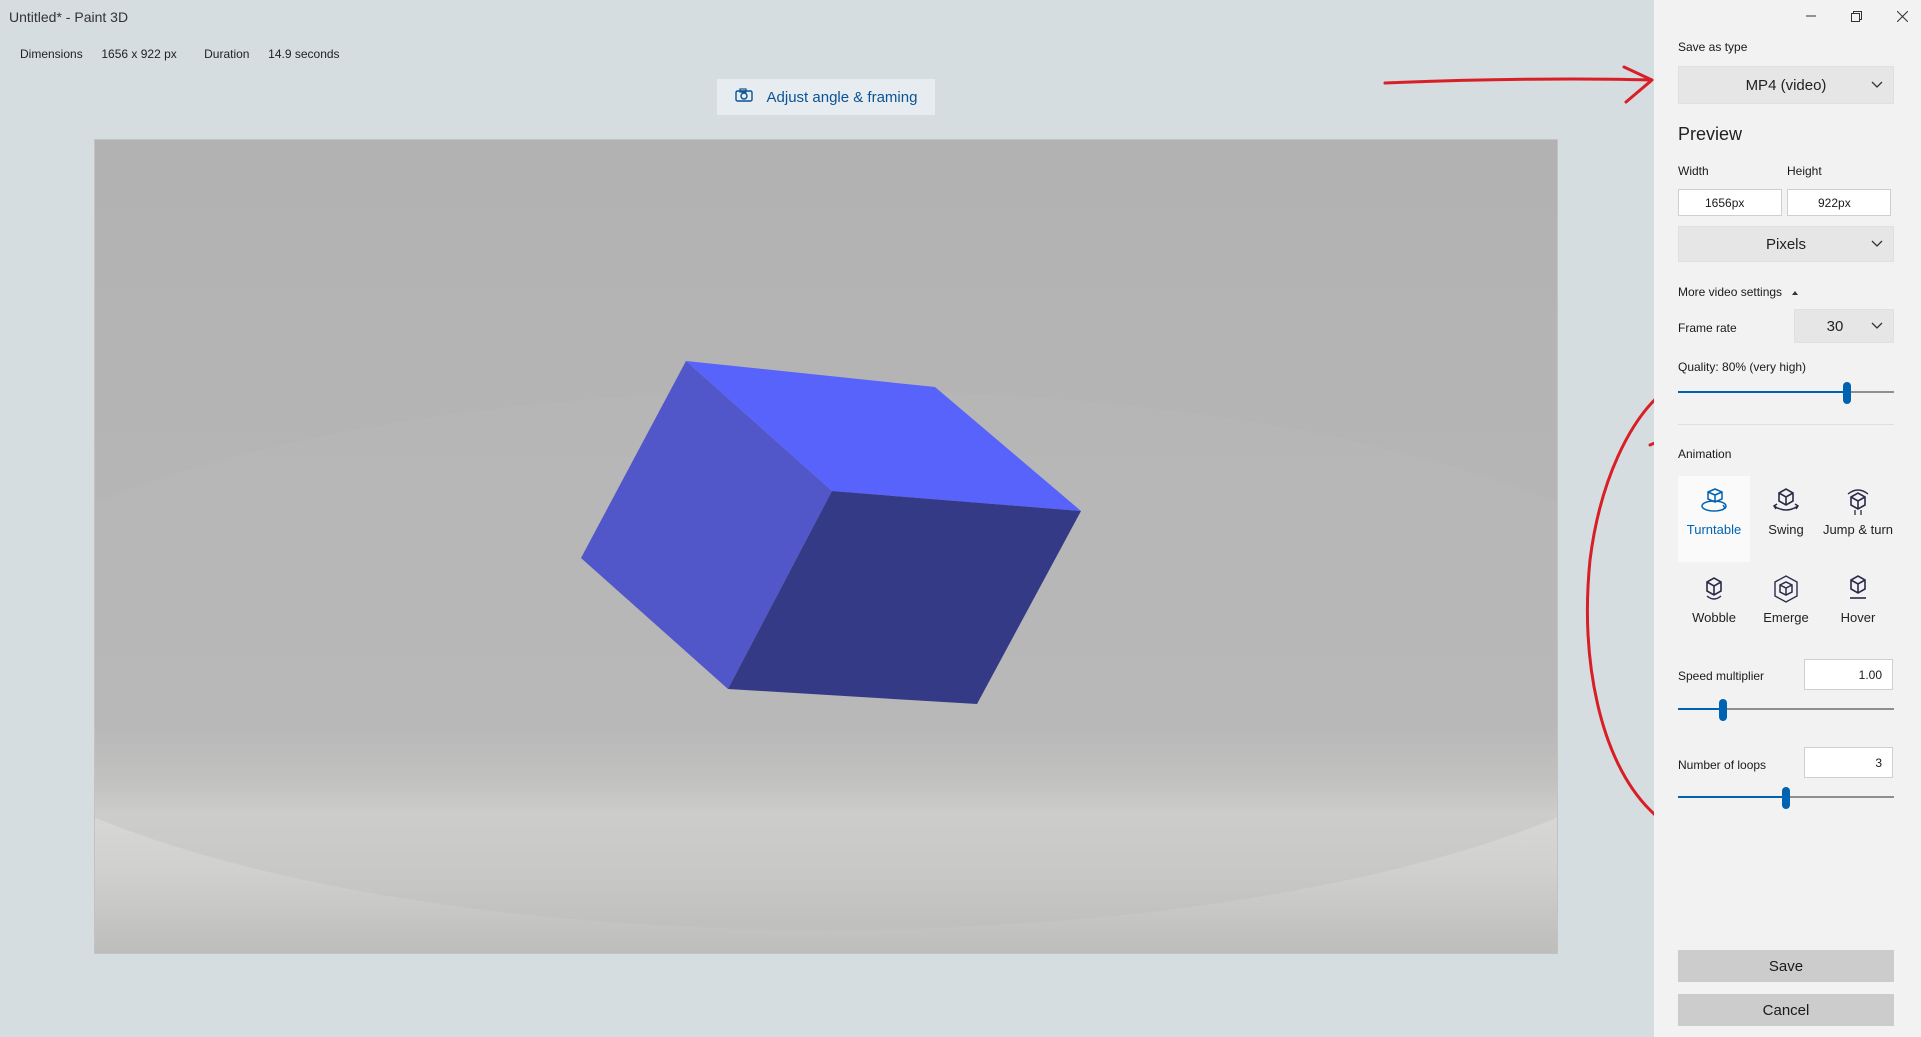  I want to click on adjust-angle-button: Adjust angle & framing, so click(826, 97).